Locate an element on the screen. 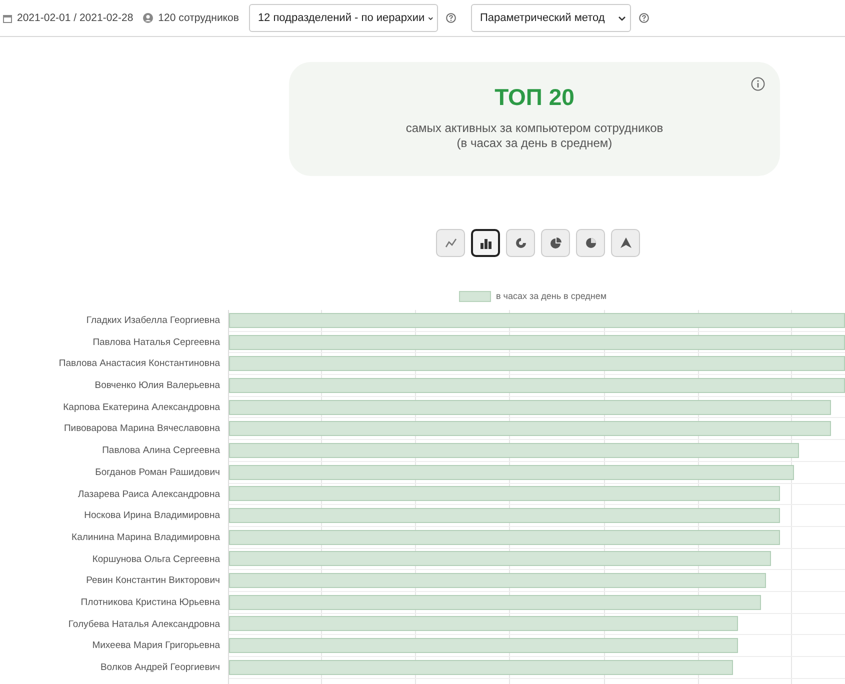  line-chart-icon is located at coordinates (450, 243).